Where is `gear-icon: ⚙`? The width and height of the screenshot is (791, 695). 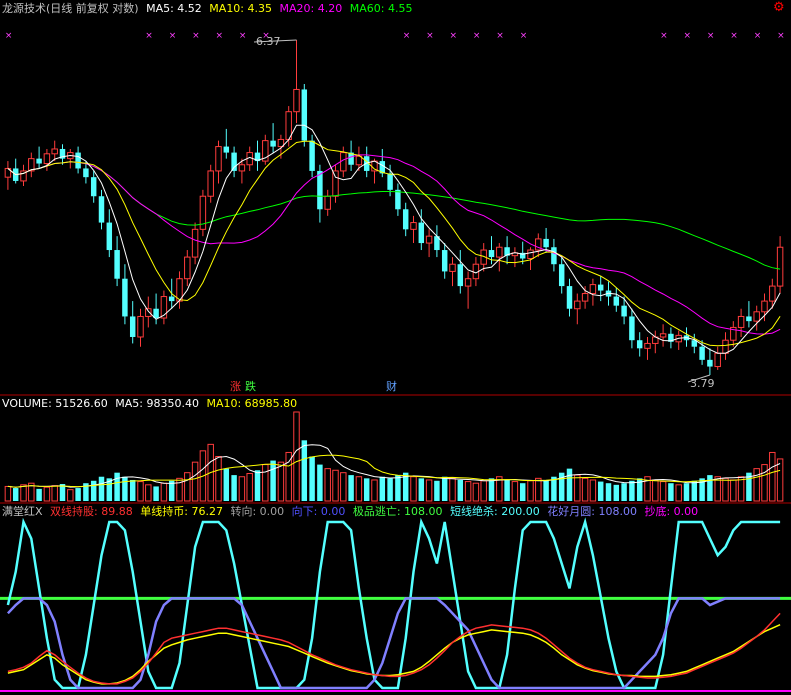
gear-icon: ⚙ is located at coordinates (779, 7).